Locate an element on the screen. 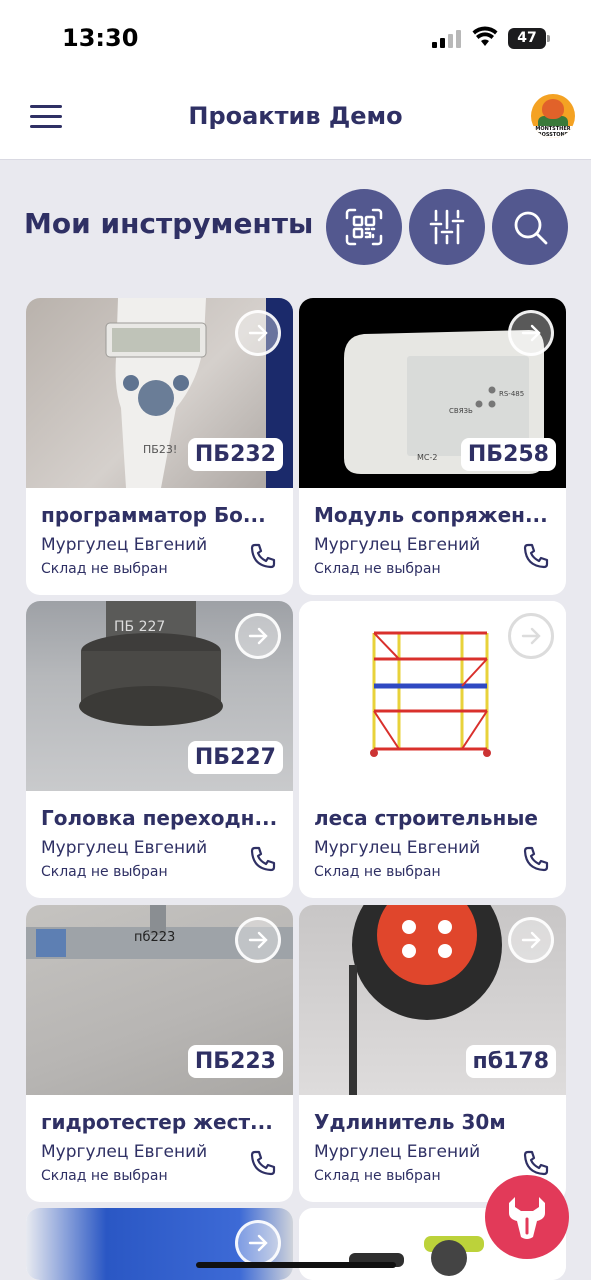  tool-code-badge: пб178 is located at coordinates (510, 1061).